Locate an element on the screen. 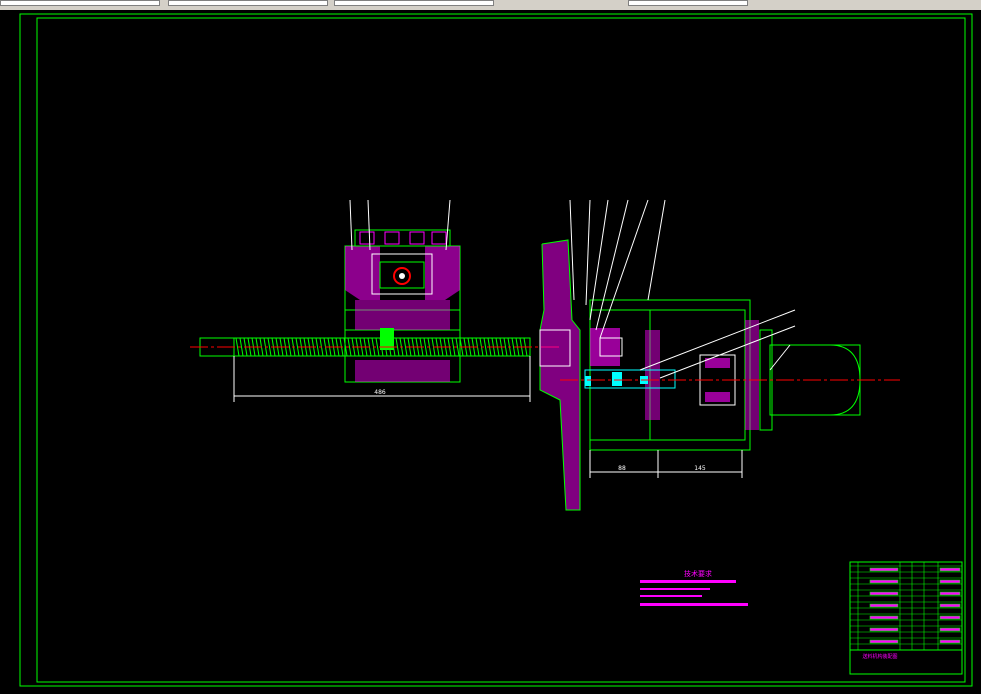  drawing-title: 送料机构装配图 is located at coordinates (879, 656).